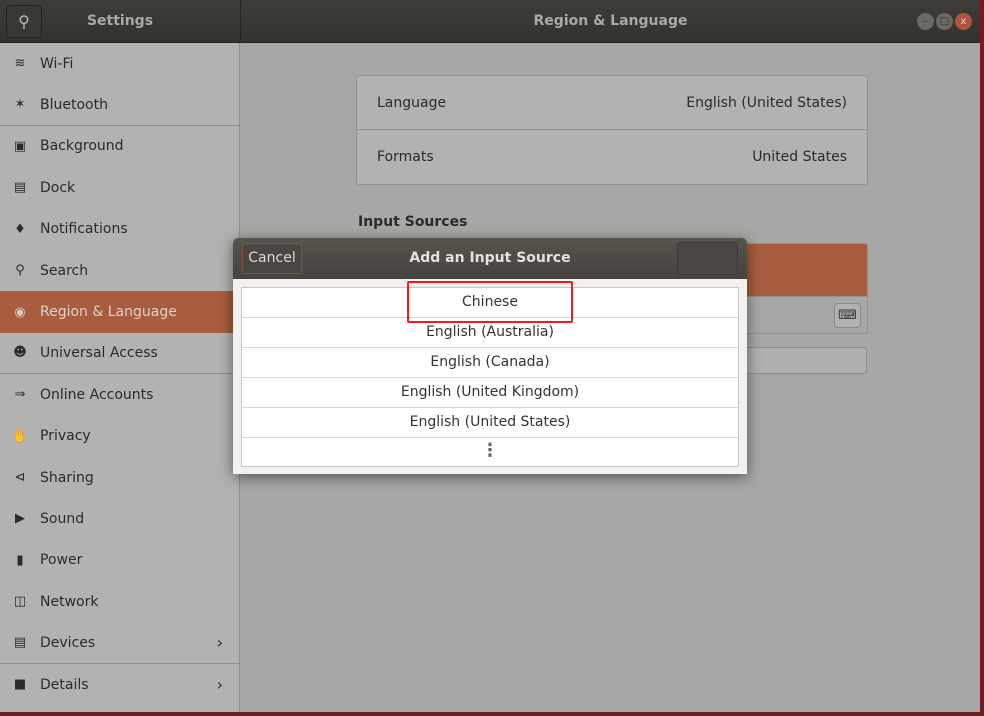  Describe the element at coordinates (20, 353) in the screenshot. I see `accessibility-icon: ☻` at that location.